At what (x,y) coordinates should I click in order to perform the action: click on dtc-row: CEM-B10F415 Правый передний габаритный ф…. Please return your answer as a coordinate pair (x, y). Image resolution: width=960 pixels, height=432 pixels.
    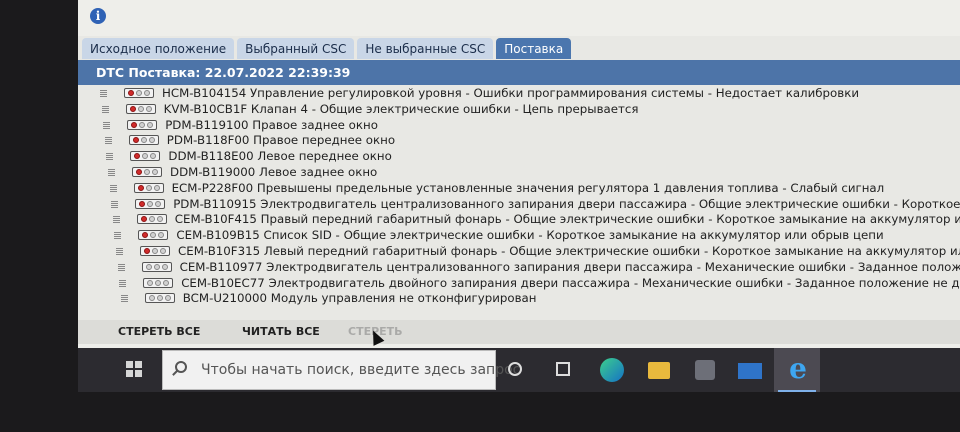
    Looking at the image, I should click on (519, 220).